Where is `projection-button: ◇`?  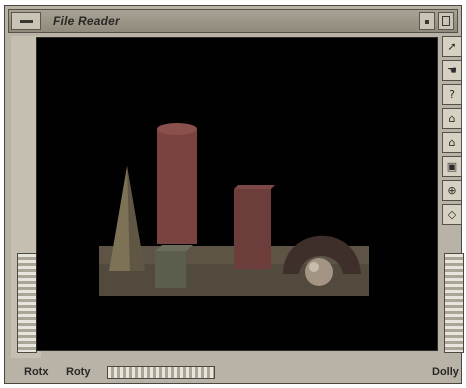
projection-button: ◇ is located at coordinates (452, 214).